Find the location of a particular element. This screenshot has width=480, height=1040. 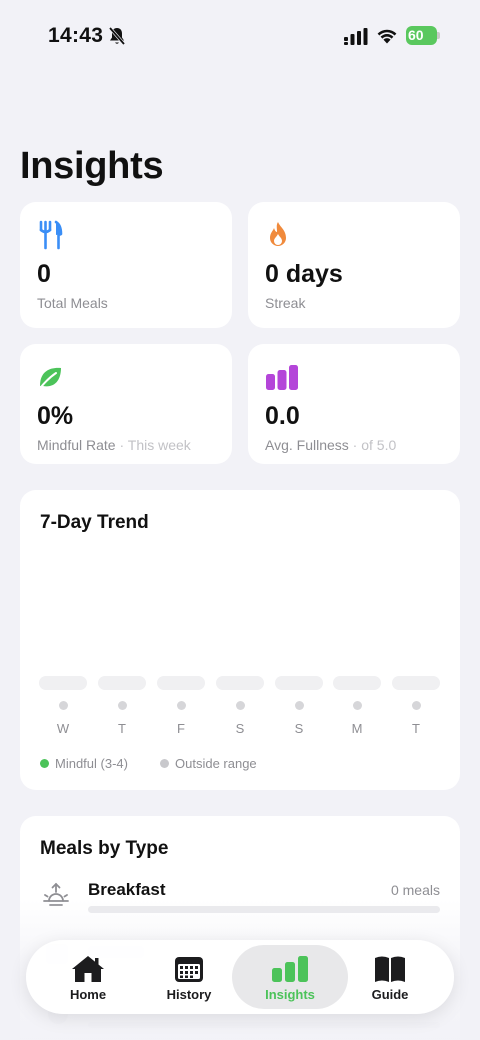

legend-dot-outside is located at coordinates (164, 763).